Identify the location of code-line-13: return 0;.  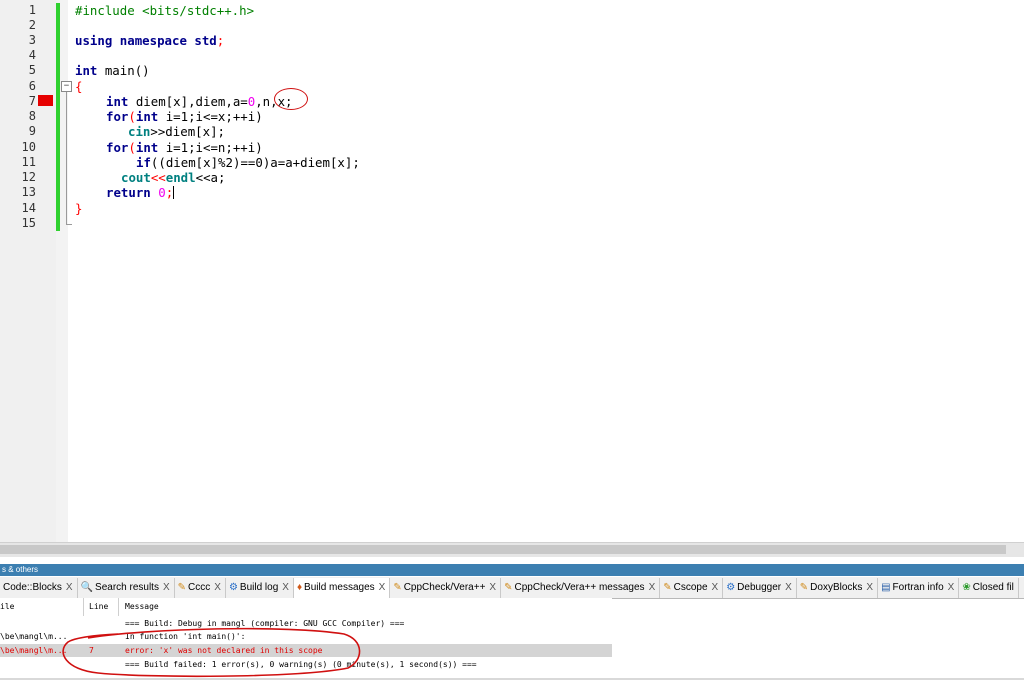
(140, 192).